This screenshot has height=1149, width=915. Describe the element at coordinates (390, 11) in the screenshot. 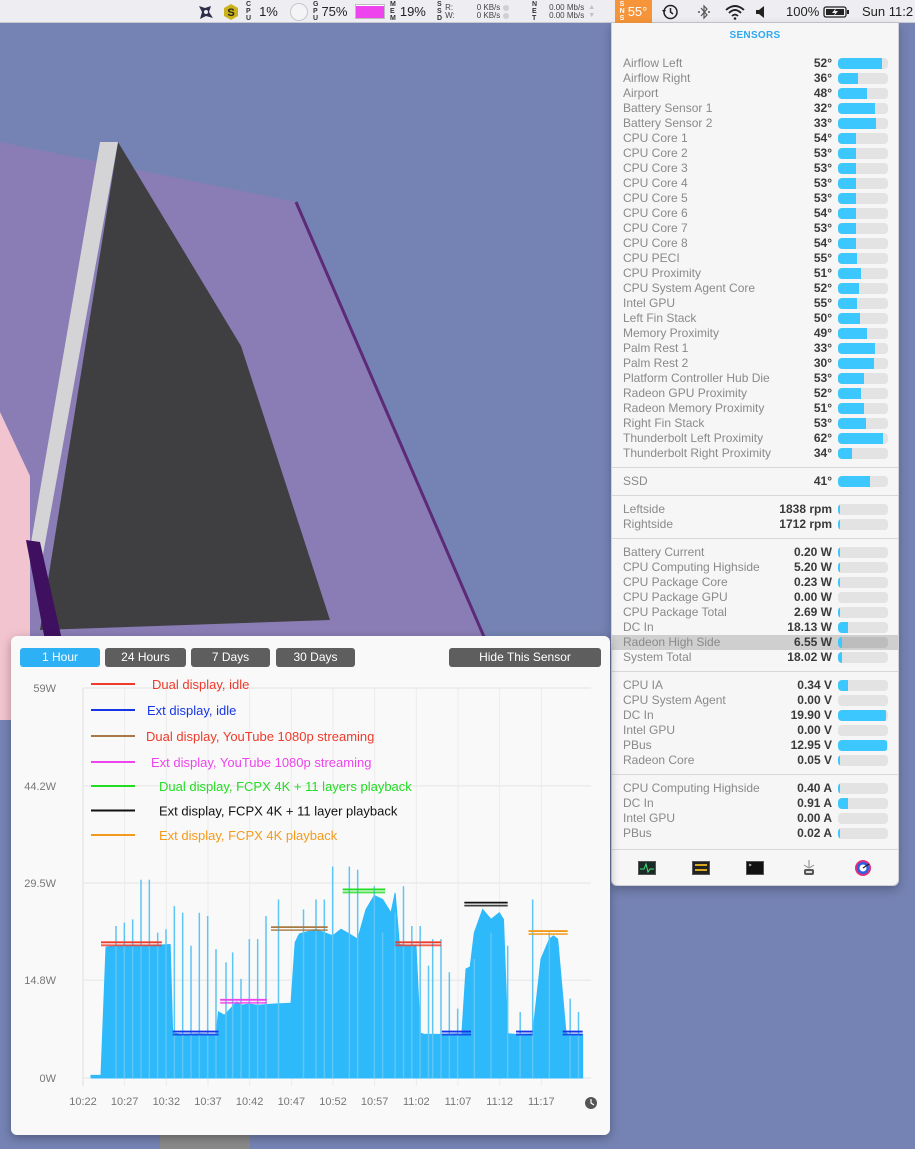

I see `menubar-mem: MEM 19%` at that location.